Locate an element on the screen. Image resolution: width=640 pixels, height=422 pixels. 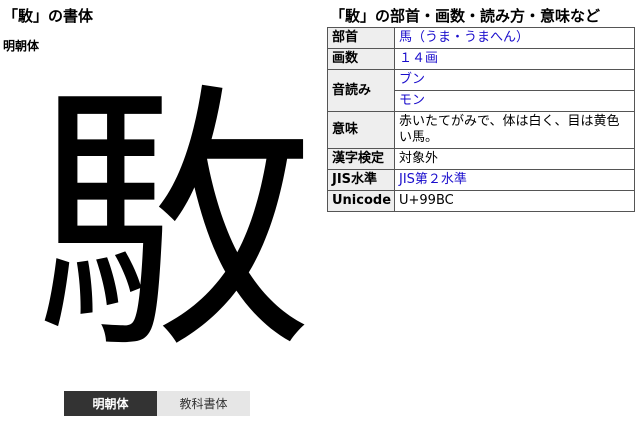
font-toggle: 明朝体 教科書体 is located at coordinates (157, 403).